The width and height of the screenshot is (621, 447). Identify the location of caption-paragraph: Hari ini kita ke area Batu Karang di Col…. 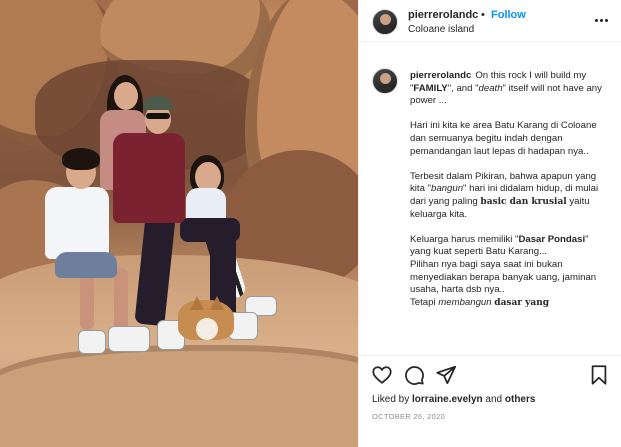
(503, 138).